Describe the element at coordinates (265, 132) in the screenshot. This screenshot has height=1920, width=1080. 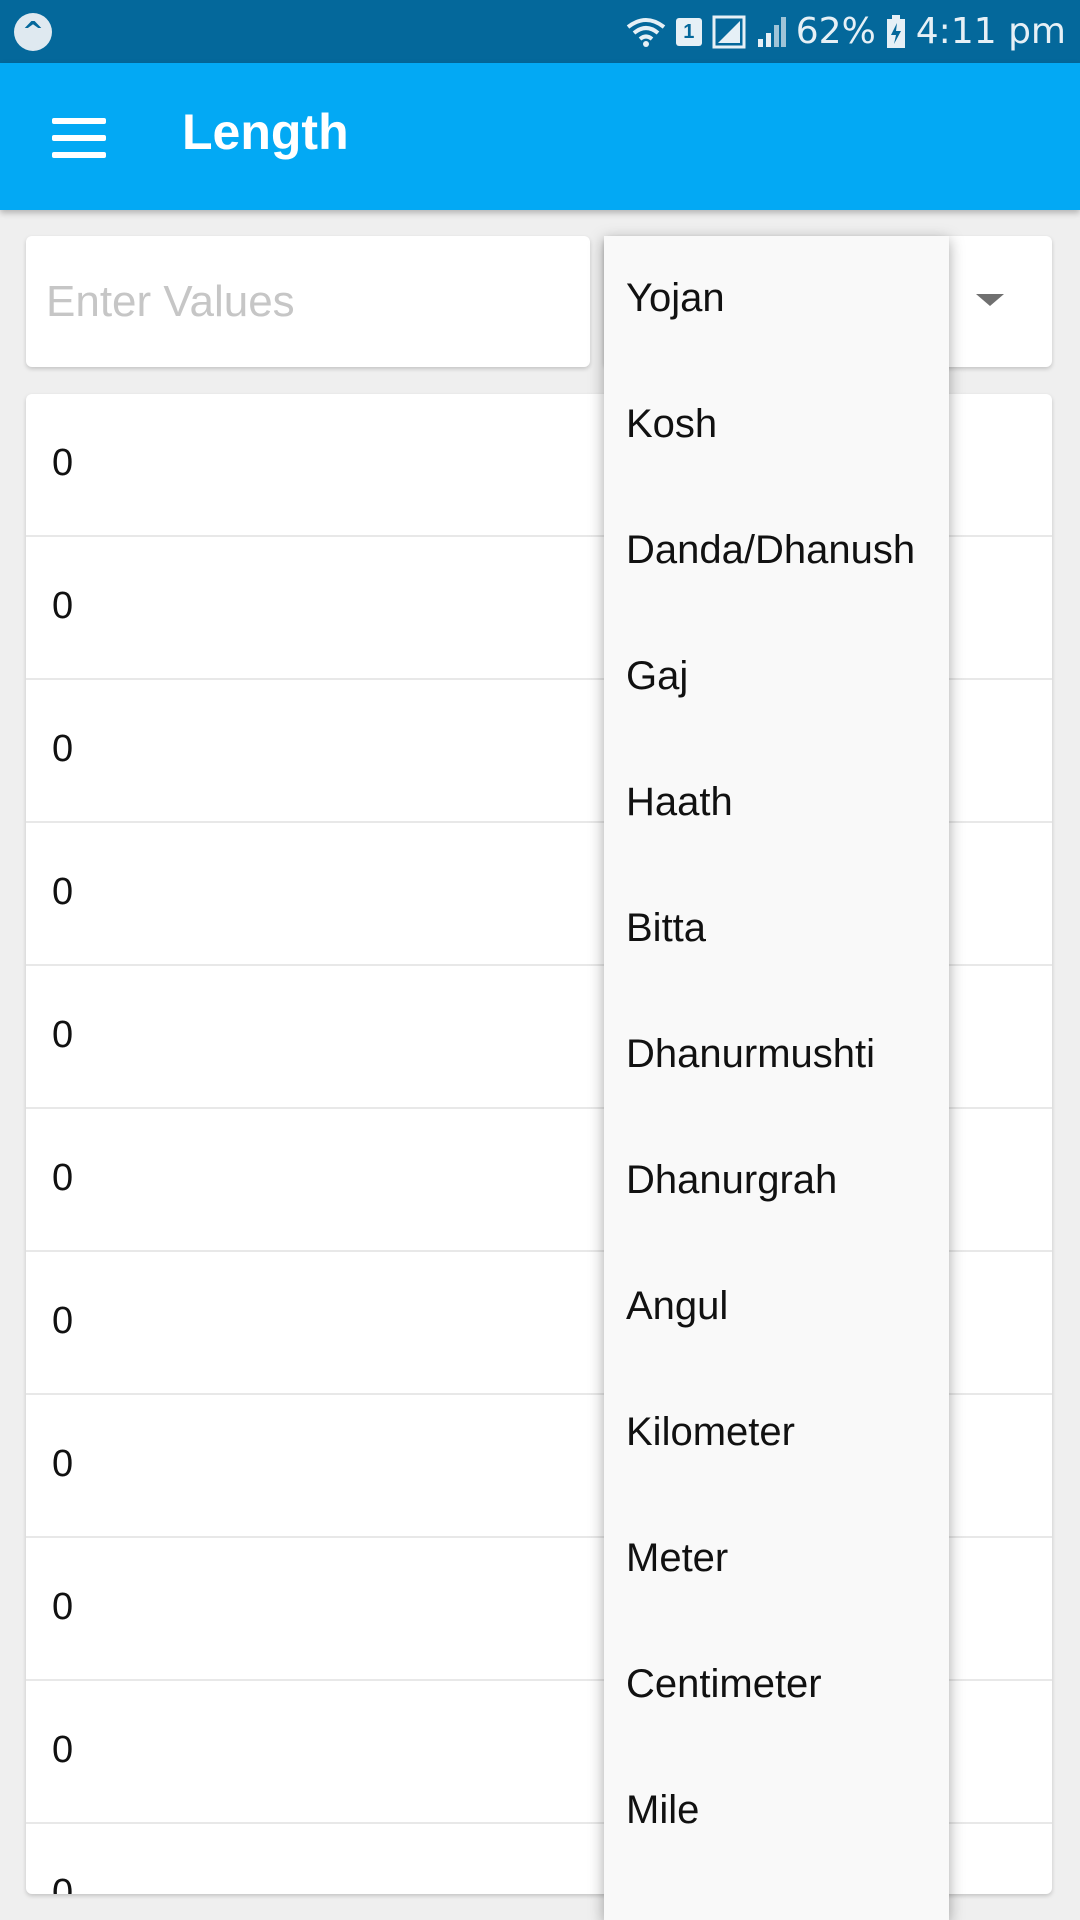
I see `page-title: Length` at that location.